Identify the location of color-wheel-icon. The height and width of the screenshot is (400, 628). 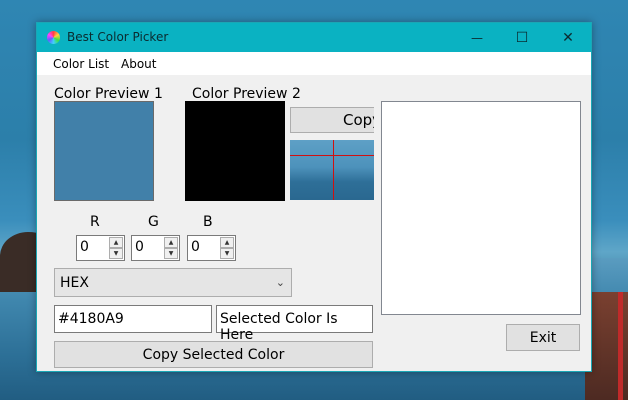
(53, 37).